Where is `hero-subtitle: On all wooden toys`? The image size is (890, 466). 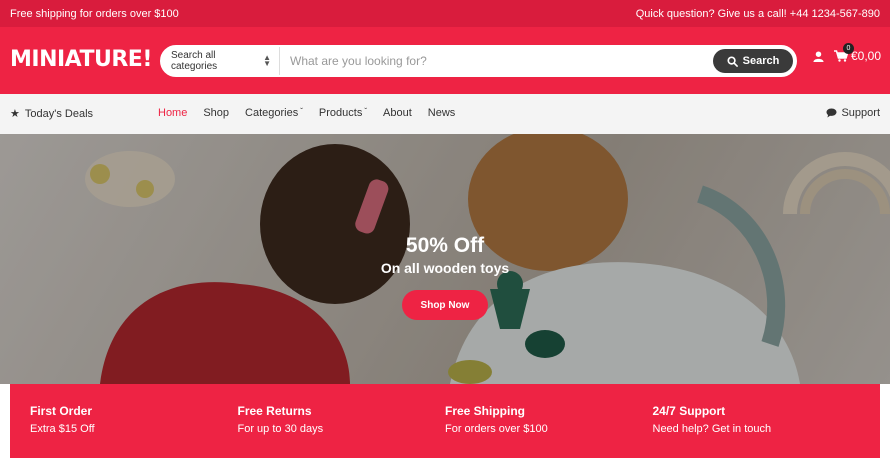
hero-subtitle: On all wooden toys is located at coordinates (445, 268).